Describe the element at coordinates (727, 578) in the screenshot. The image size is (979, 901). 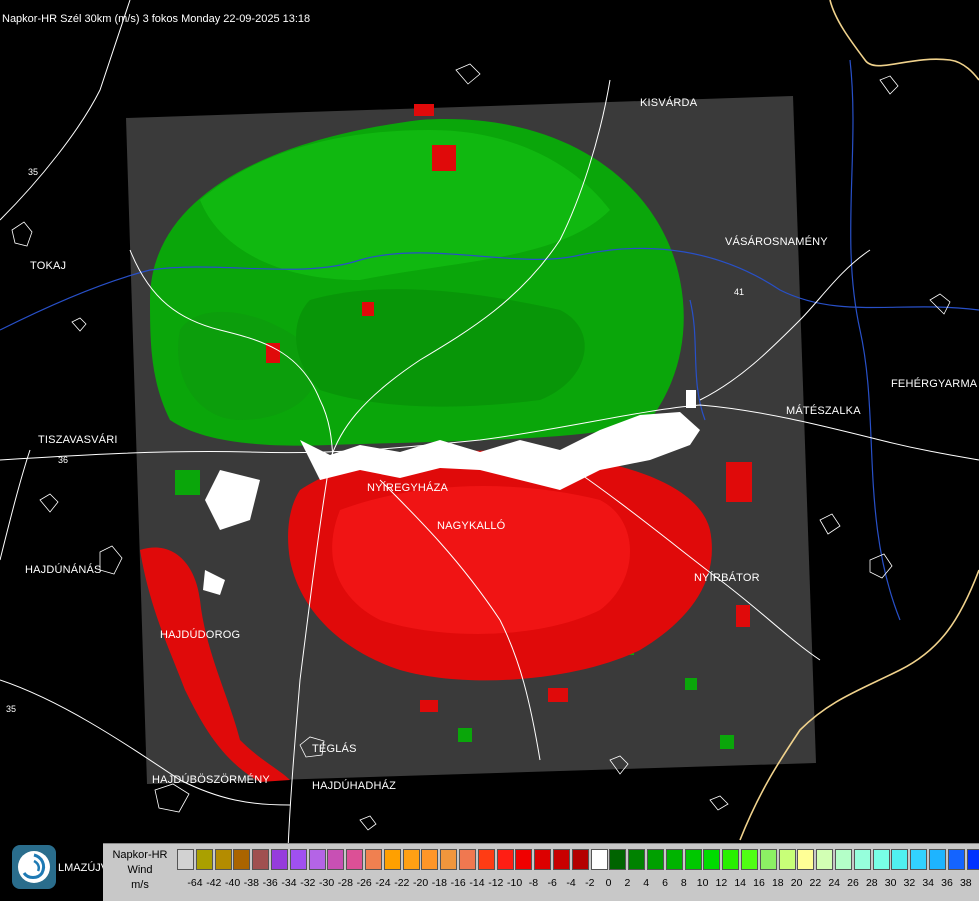
I see `city-label-nyirbator: NYÍRBÁTOR` at that location.